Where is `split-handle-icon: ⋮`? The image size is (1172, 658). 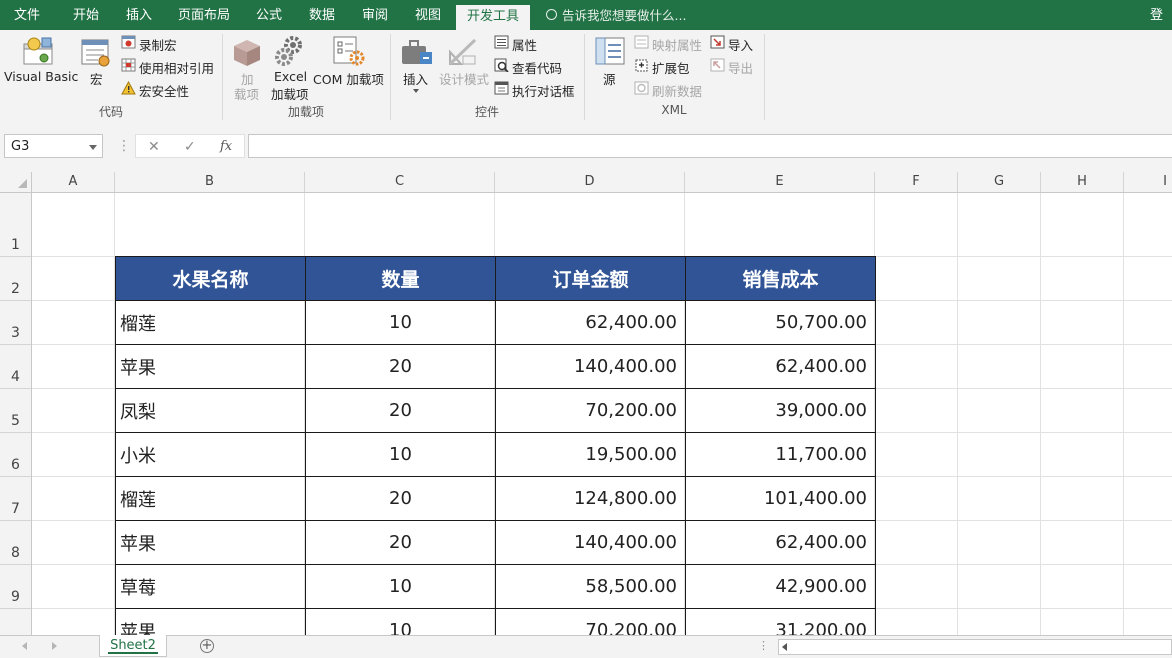 split-handle-icon: ⋮ is located at coordinates (763, 646).